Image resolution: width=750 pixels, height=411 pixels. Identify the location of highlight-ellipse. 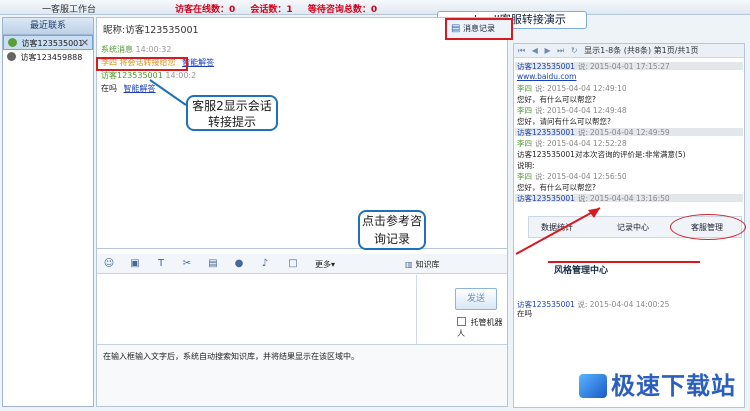
(708, 227).